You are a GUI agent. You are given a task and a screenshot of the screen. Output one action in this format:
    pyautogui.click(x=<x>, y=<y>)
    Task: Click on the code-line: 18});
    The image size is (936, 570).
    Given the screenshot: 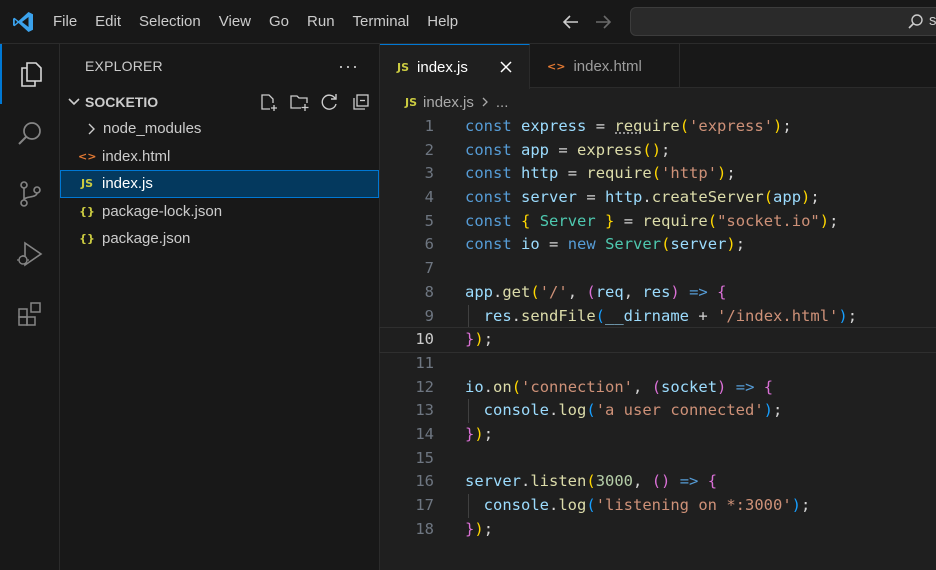 What is the action you would take?
    pyautogui.click(x=658, y=530)
    